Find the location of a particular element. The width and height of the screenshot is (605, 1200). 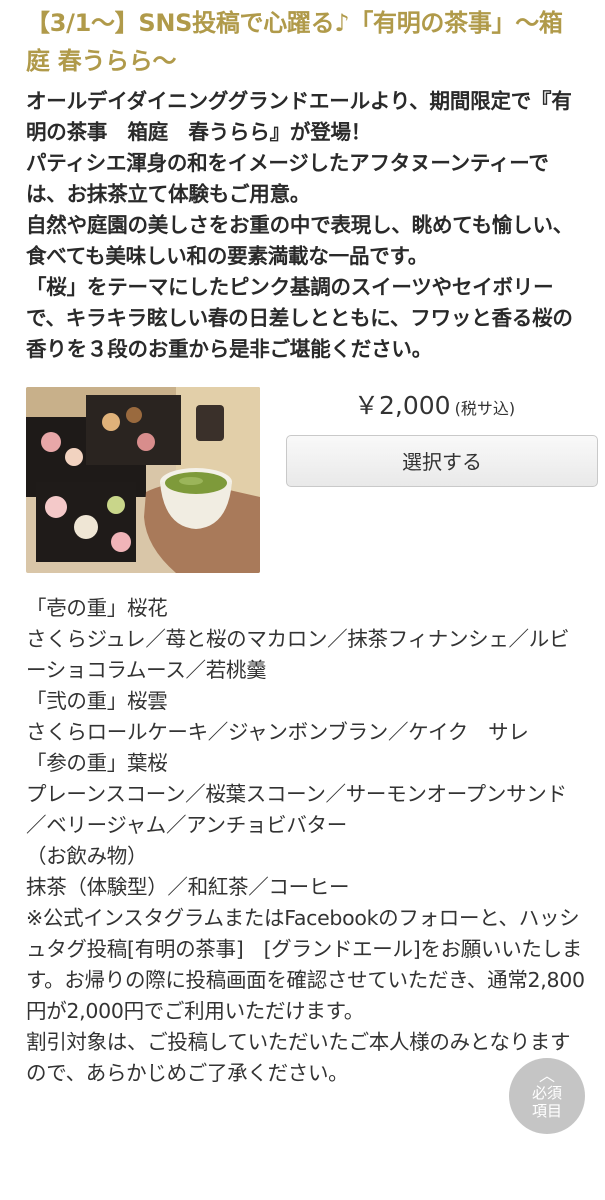

menu-item: 「弐の重」桜雲 is located at coordinates (97, 701).